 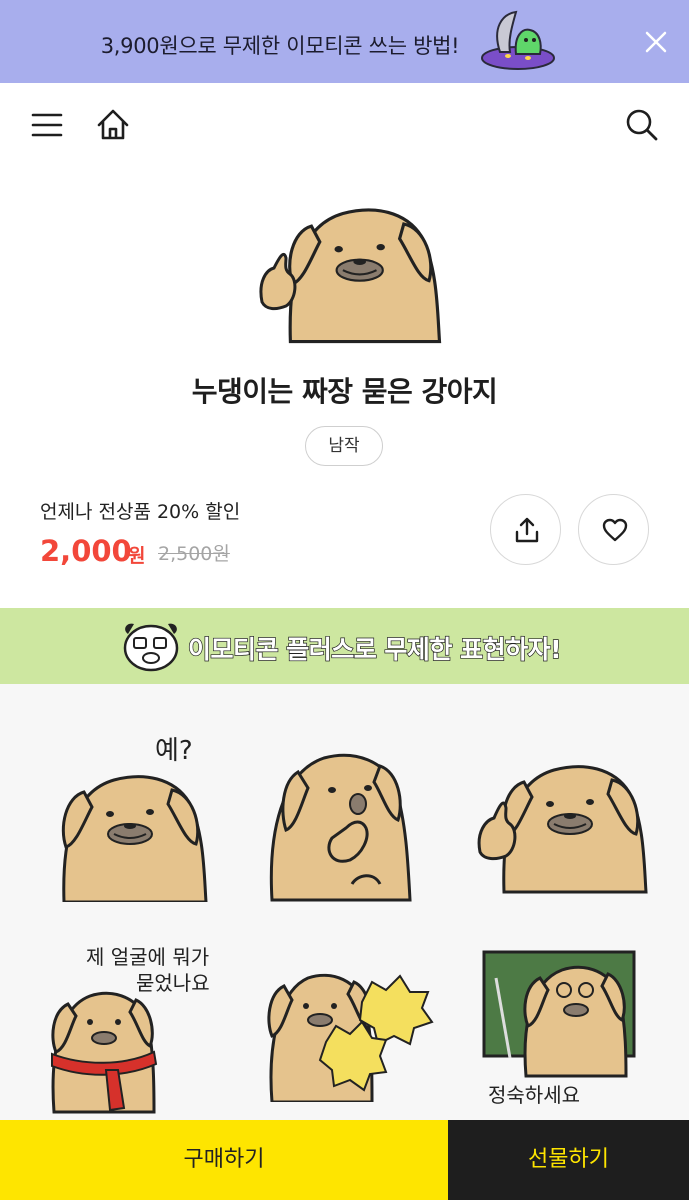 I want to click on heart-icon, so click(x=615, y=530).